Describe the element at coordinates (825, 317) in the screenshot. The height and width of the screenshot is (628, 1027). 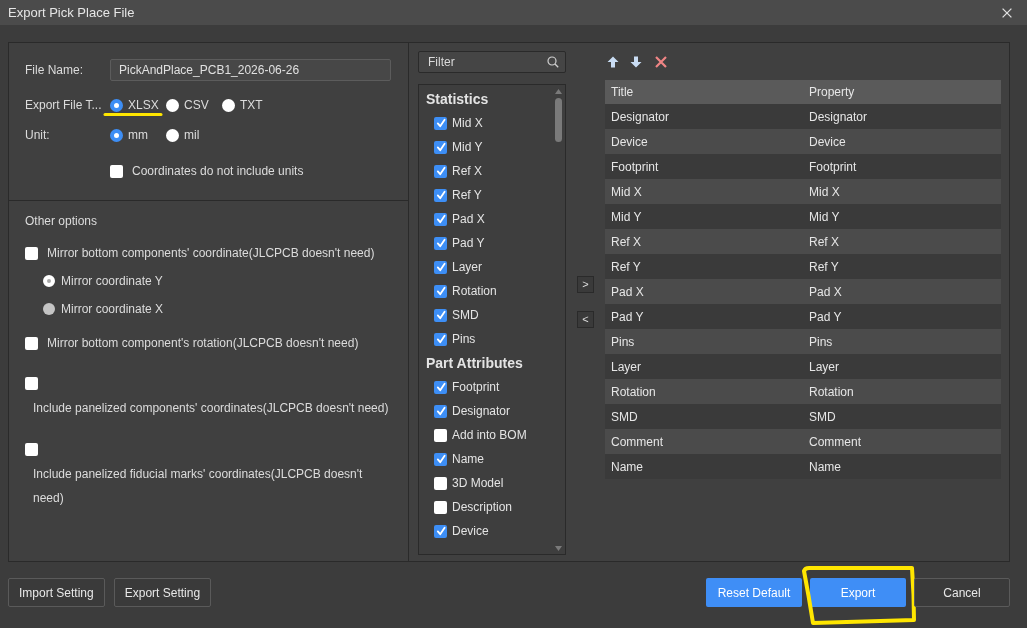
I see `table-cell-text: Pad Y` at that location.